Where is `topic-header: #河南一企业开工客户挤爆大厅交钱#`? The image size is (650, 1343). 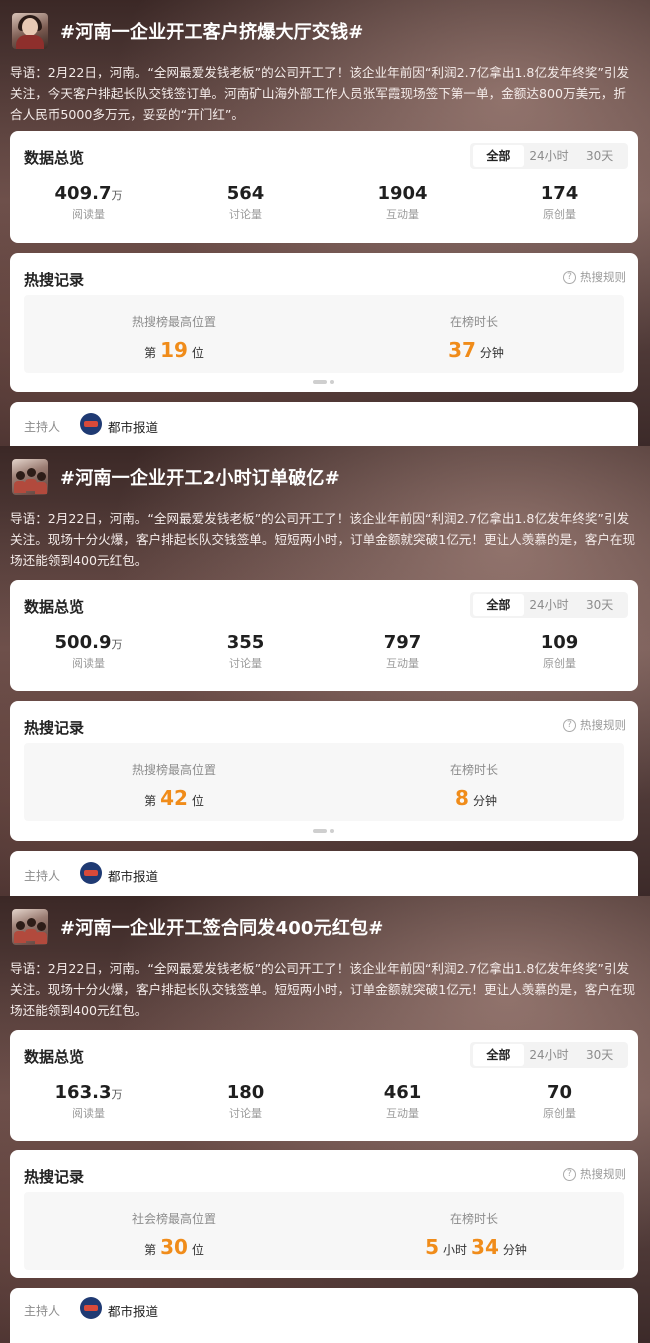 topic-header: #河南一企业开工客户挤爆大厅交钱# is located at coordinates (188, 31).